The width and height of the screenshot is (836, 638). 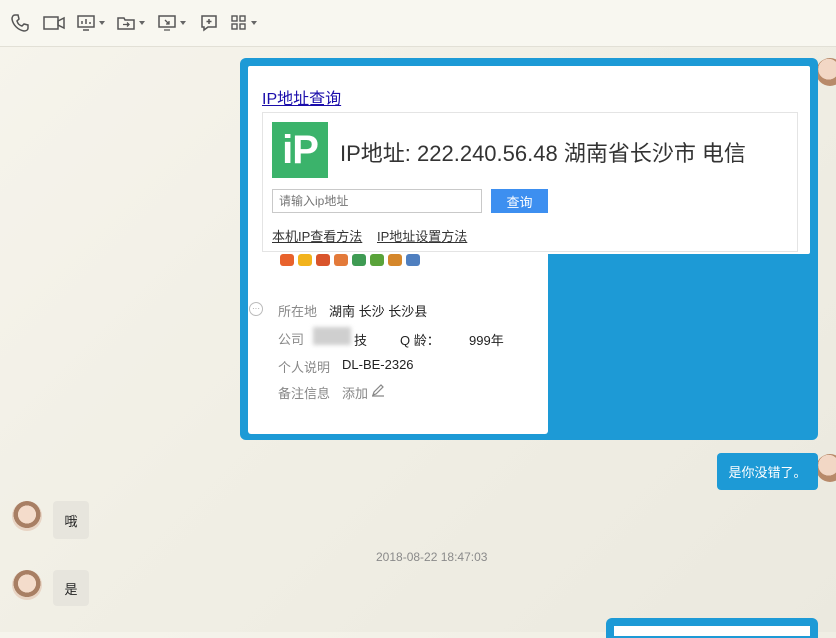 What do you see at coordinates (519, 201) in the screenshot?
I see `query-button: 查询` at bounding box center [519, 201].